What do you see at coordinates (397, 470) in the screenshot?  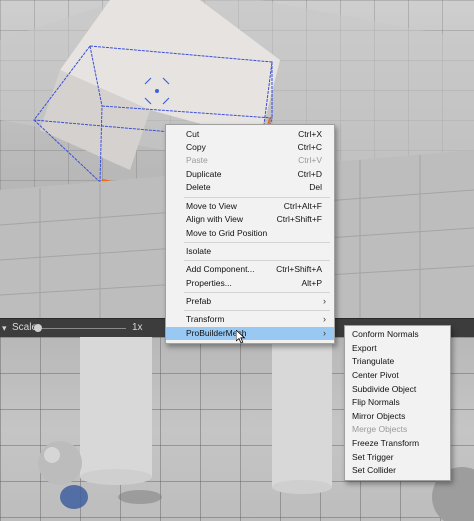 I see `submenu-item-set-collider: Set Collider` at bounding box center [397, 470].